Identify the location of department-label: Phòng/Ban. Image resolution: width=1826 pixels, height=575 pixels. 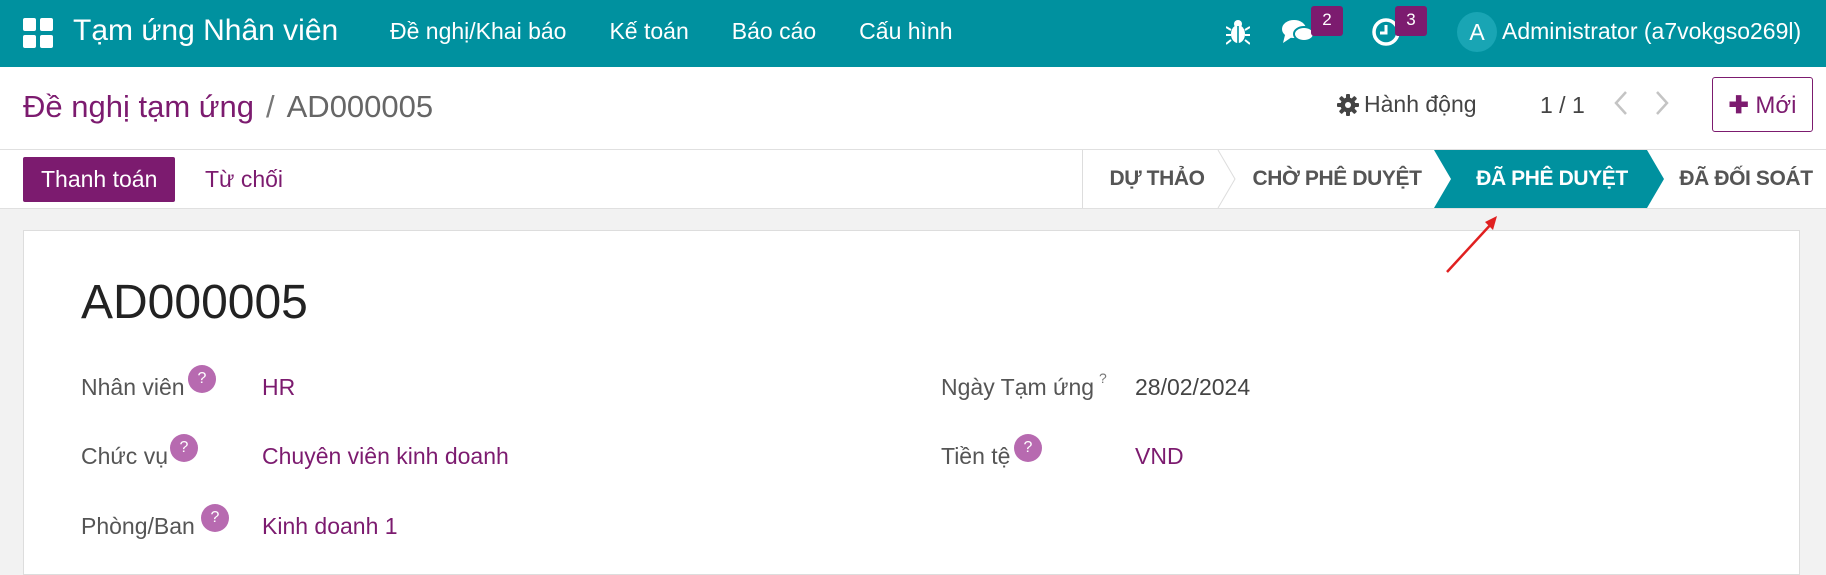
(138, 526).